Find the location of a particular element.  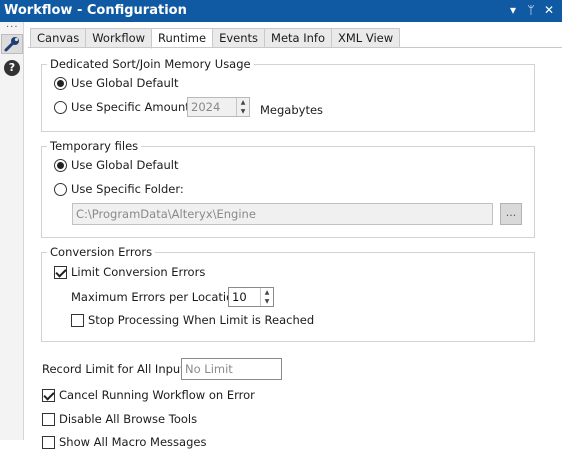

tab-divider is located at coordinates (295, 47).